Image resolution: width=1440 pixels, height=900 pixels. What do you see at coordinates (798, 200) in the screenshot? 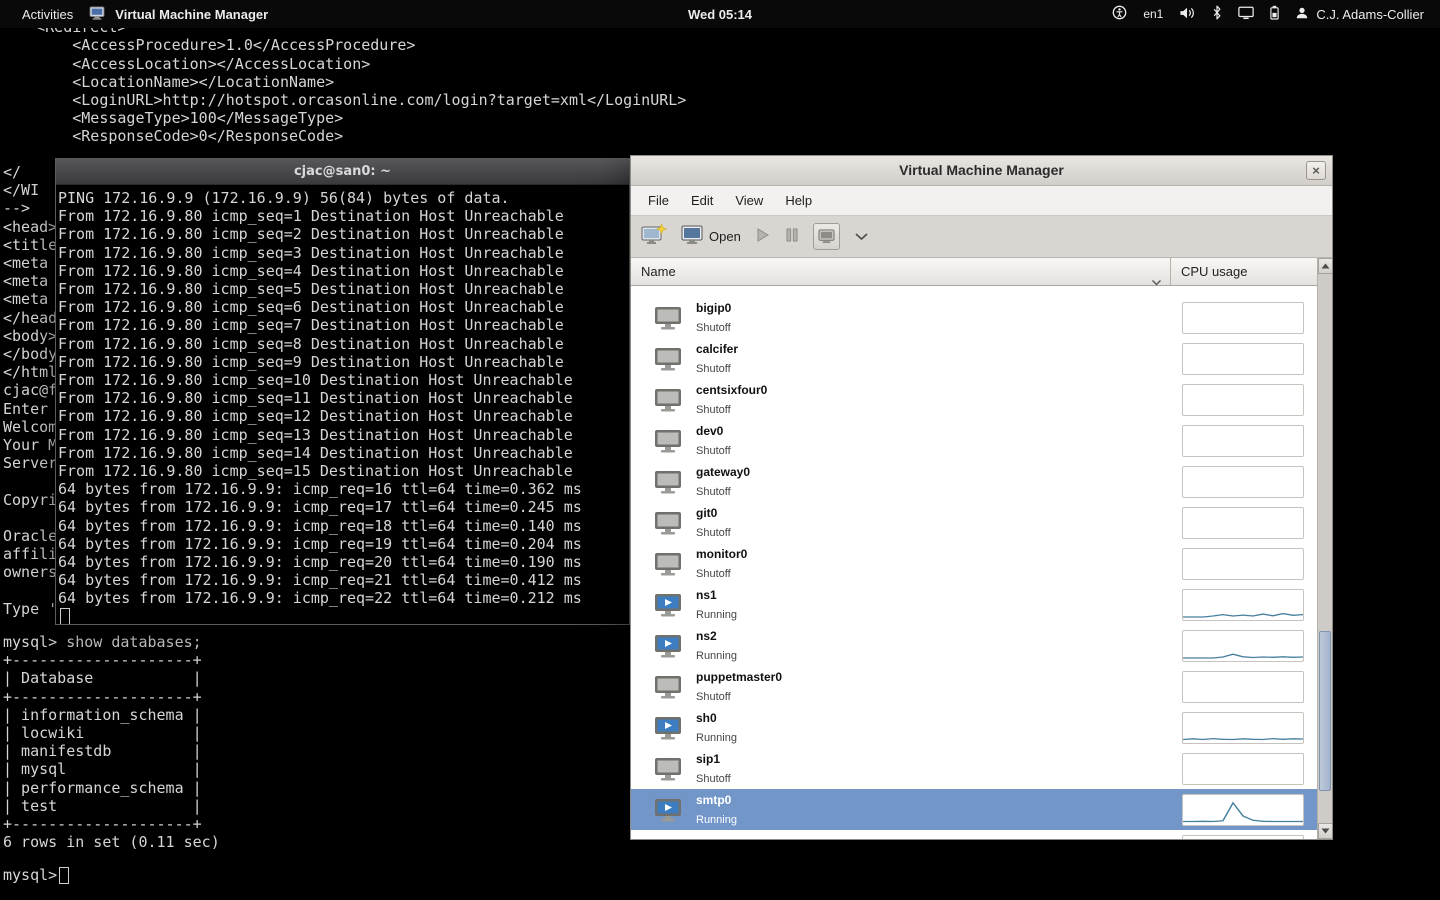
I see `menu-help: Help` at bounding box center [798, 200].